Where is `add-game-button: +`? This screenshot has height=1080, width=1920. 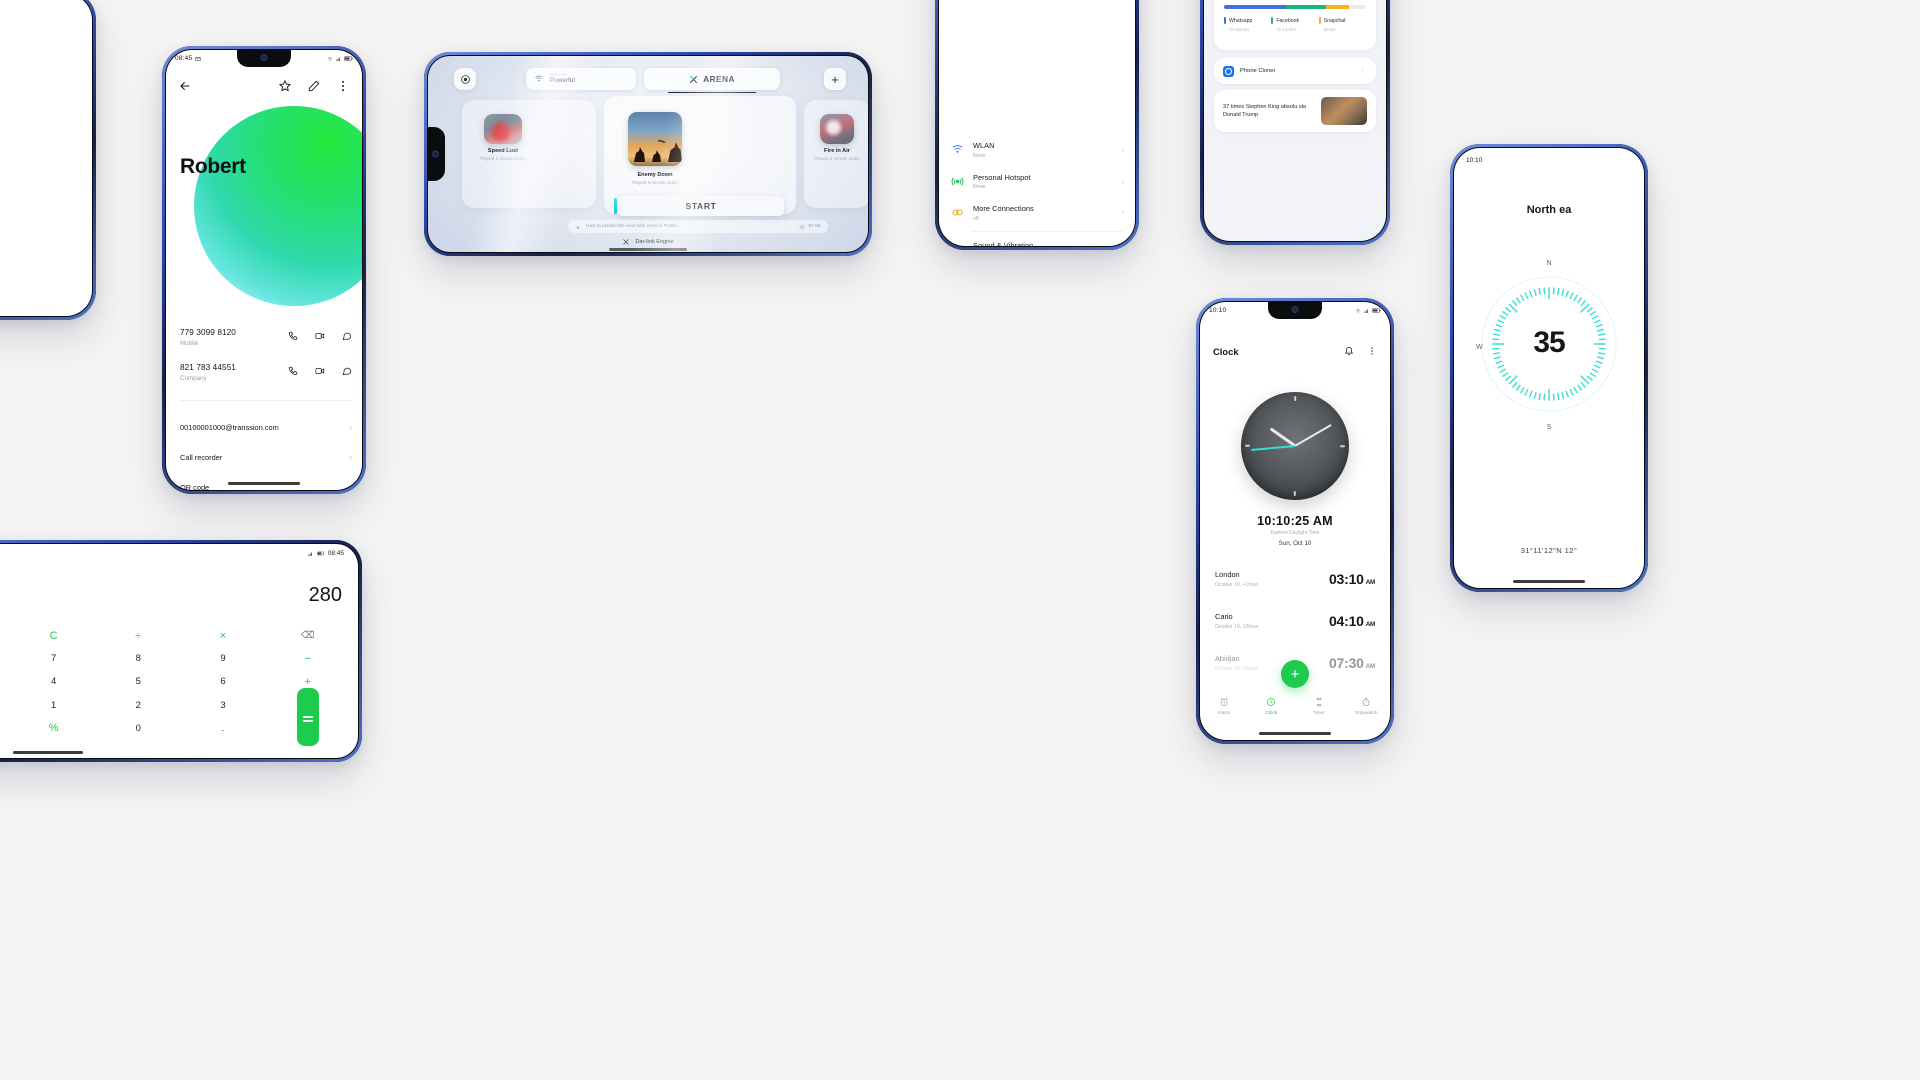
add-game-button: + is located at coordinates (835, 79).